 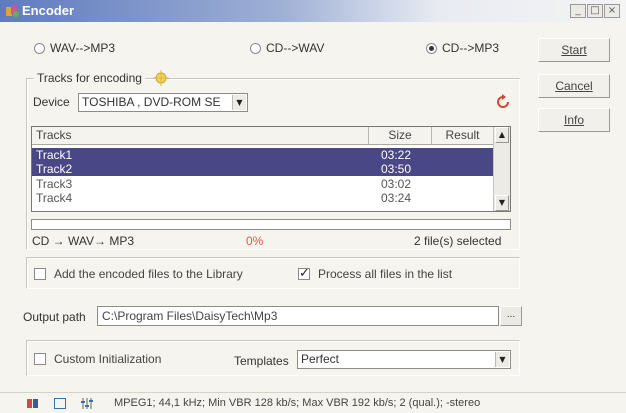 What do you see at coordinates (313, 11) in the screenshot?
I see `title-bar: Encoder _ □ ×` at bounding box center [313, 11].